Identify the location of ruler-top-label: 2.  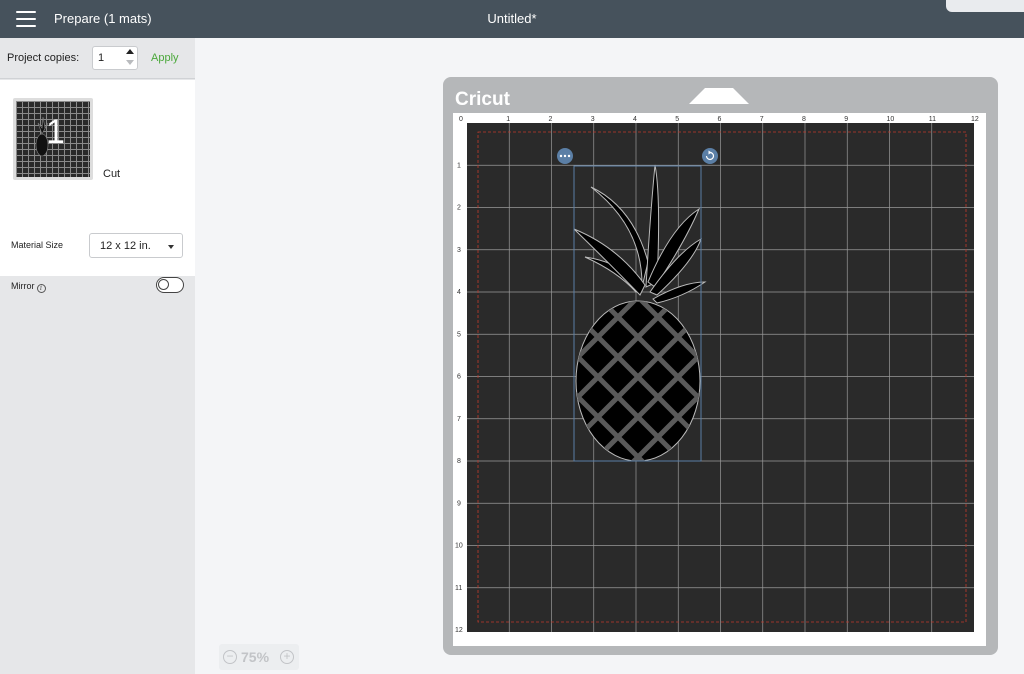
(551, 119).